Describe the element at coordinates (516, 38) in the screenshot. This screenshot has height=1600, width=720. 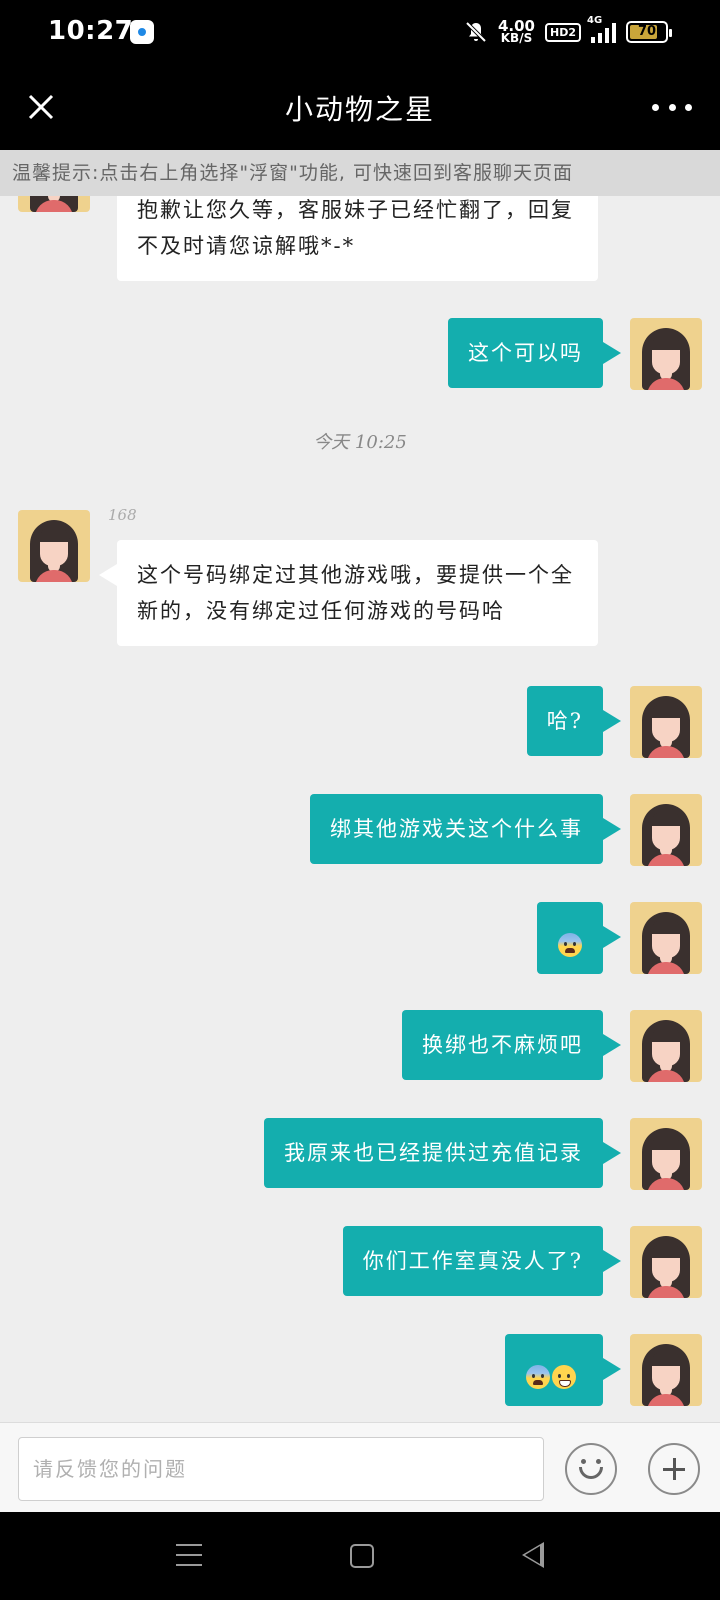
I see `network-speed-unit: KB/S` at that location.